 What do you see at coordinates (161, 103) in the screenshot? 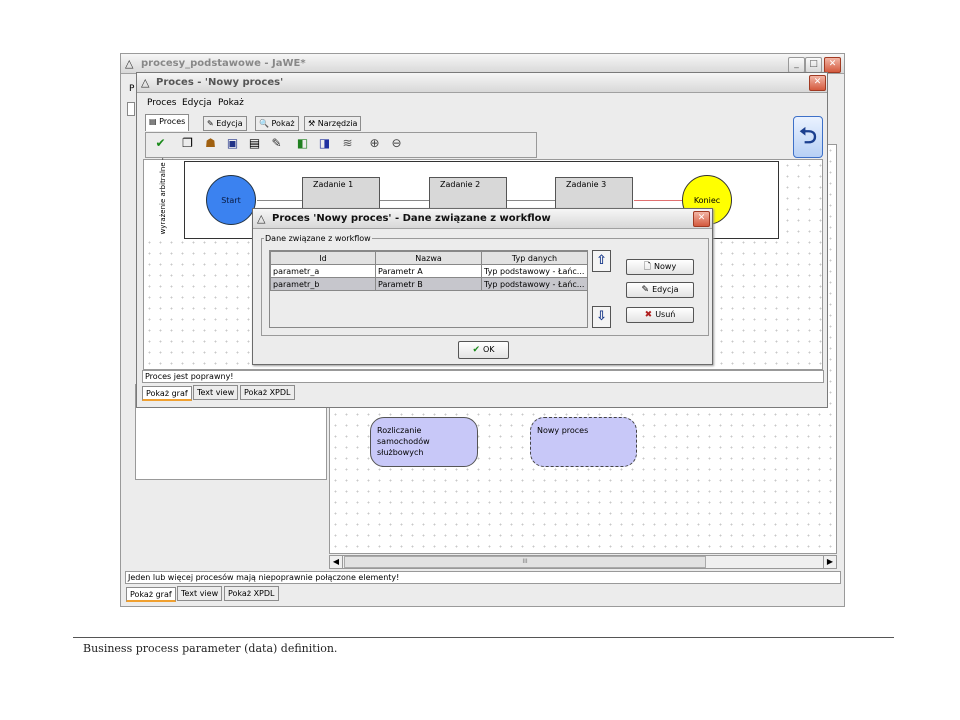
I see `menu-proces: Proces` at bounding box center [161, 103].